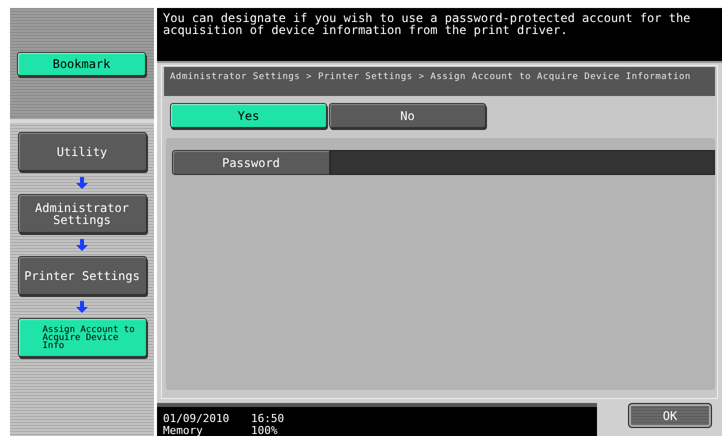 Image resolution: width=722 pixels, height=436 pixels. What do you see at coordinates (407, 115) in the screenshot?
I see `option-button: No` at bounding box center [407, 115].